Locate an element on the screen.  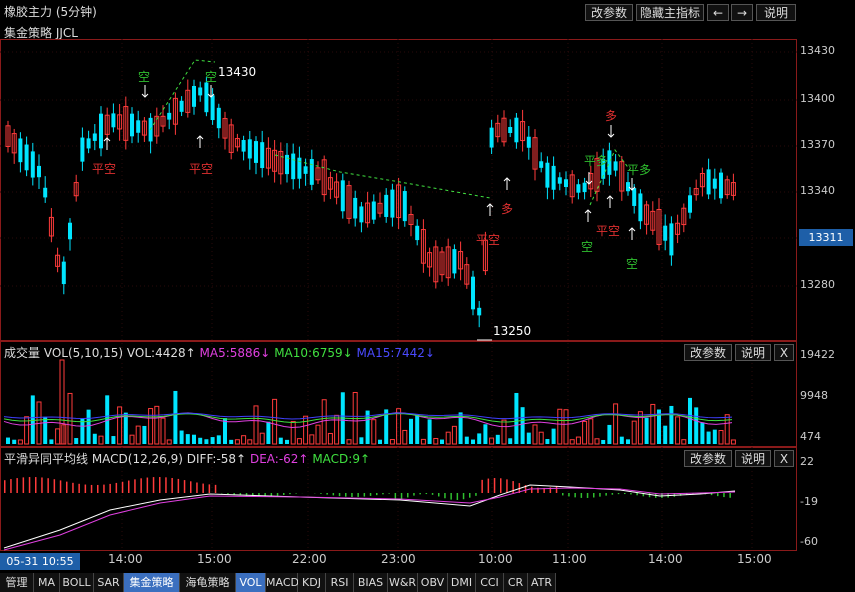
vol-label: 成交量 VOL(5,10,15) VOL:4428↑ is located at coordinates (100, 353).